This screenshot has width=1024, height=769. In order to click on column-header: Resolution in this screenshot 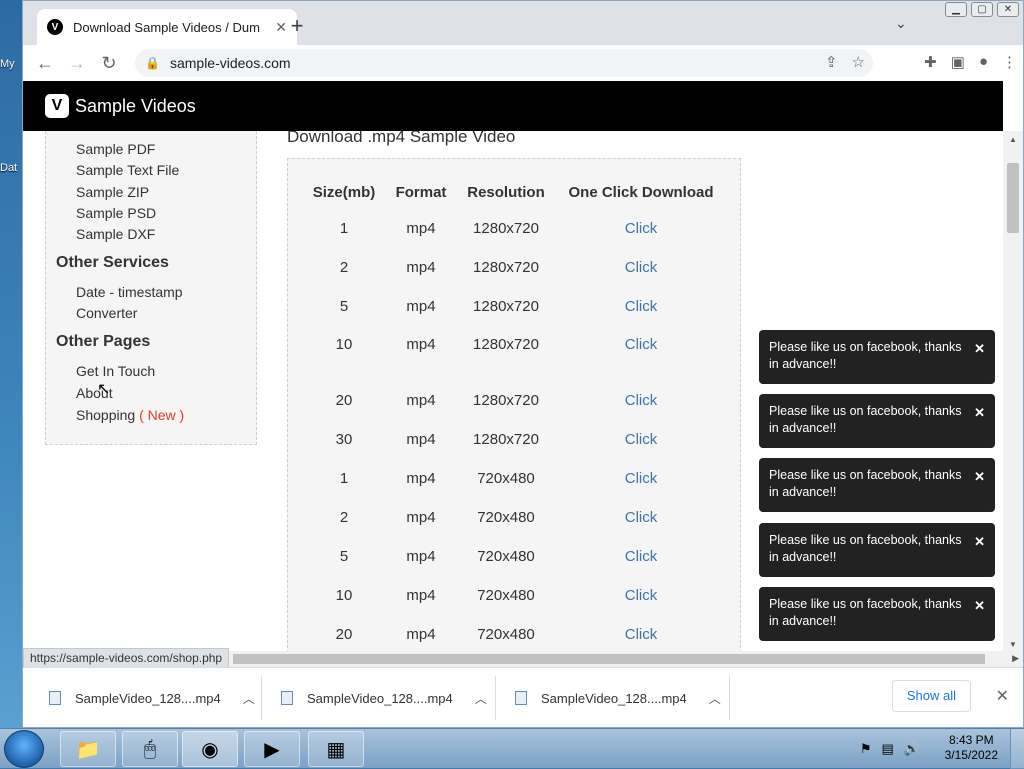, I will do `click(506, 192)`.